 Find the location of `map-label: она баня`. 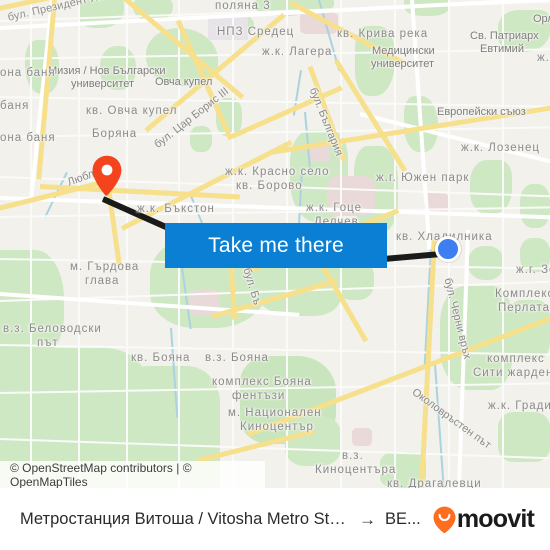

map-label: она баня is located at coordinates (28, 138).